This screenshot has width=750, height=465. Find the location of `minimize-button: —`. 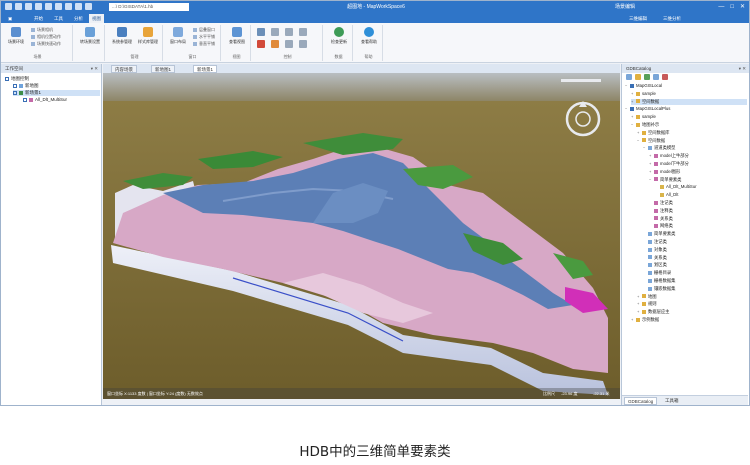

minimize-button: — is located at coordinates (721, 7).